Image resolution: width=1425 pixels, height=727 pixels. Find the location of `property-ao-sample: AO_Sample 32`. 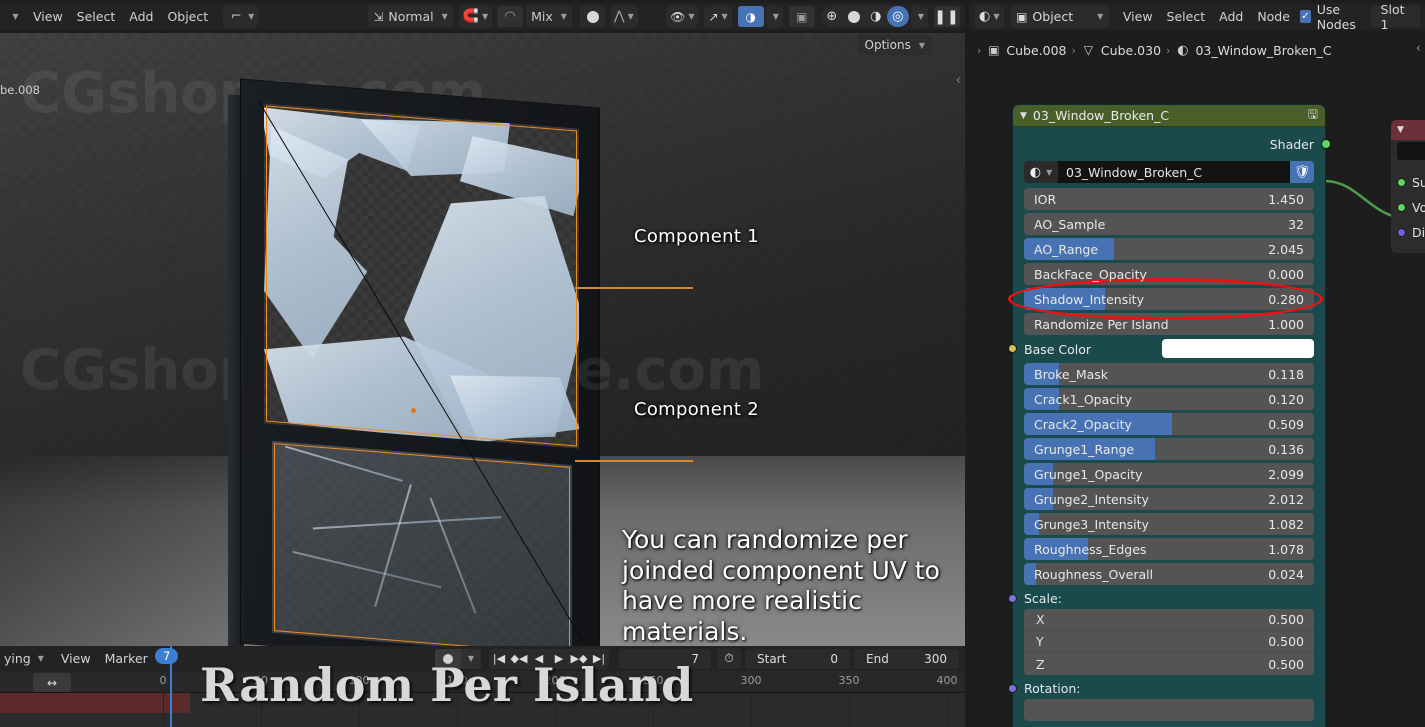

property-ao-sample: AO_Sample 32 is located at coordinates (1169, 224).